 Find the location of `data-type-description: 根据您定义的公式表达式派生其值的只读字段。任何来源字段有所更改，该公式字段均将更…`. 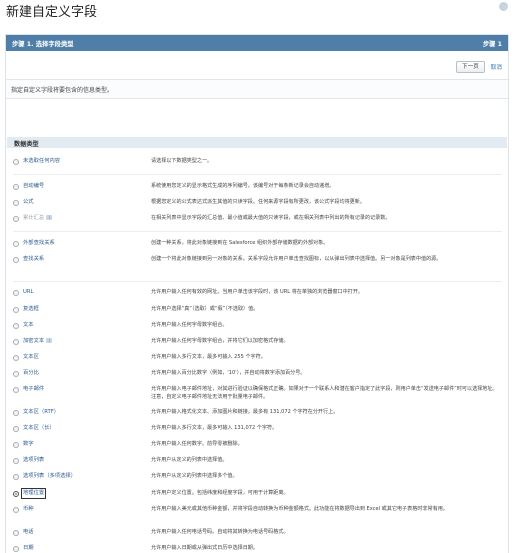

data-type-description: 根据您定义的公式表达式派生其值的只读字段。任何来源字段有所更改，该公式字段均将更… is located at coordinates (258, 202).